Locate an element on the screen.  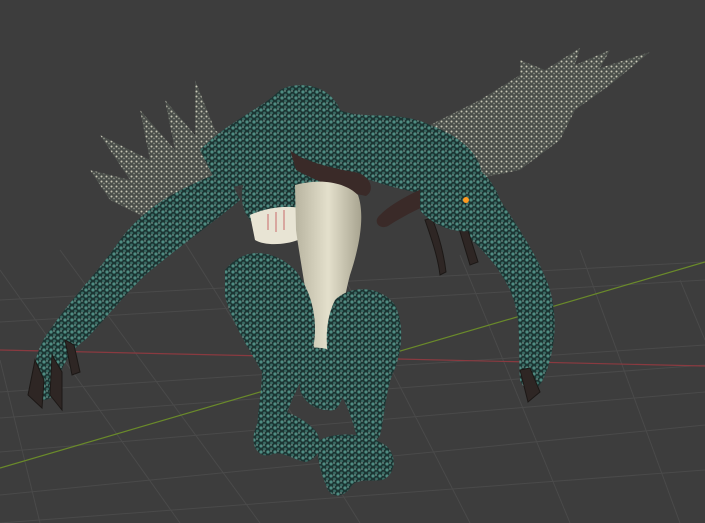
eye-glow is located at coordinates (466, 200).